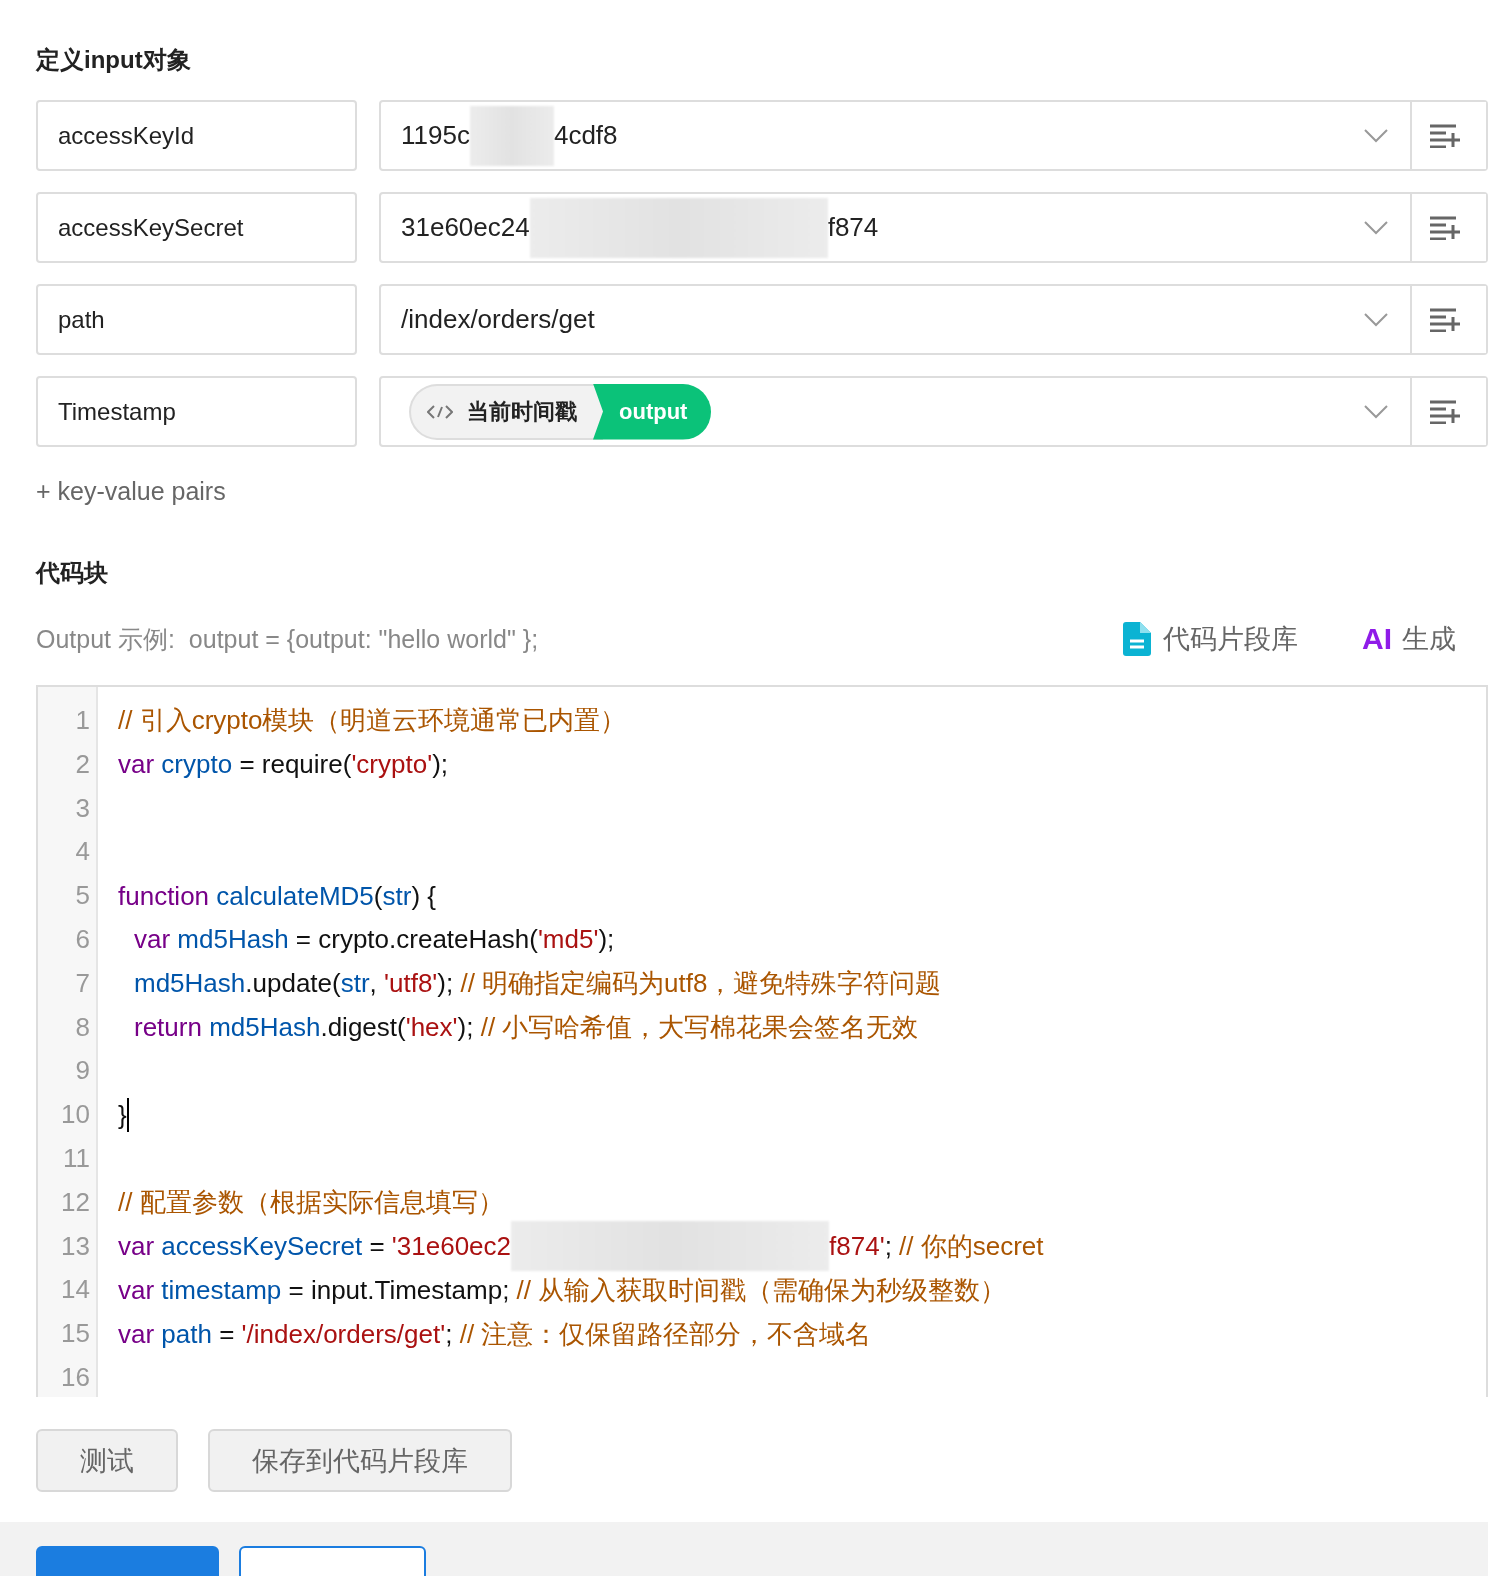 The width and height of the screenshot is (1488, 1576). I want to click on value-field: /index/orders/get, so click(933, 319).